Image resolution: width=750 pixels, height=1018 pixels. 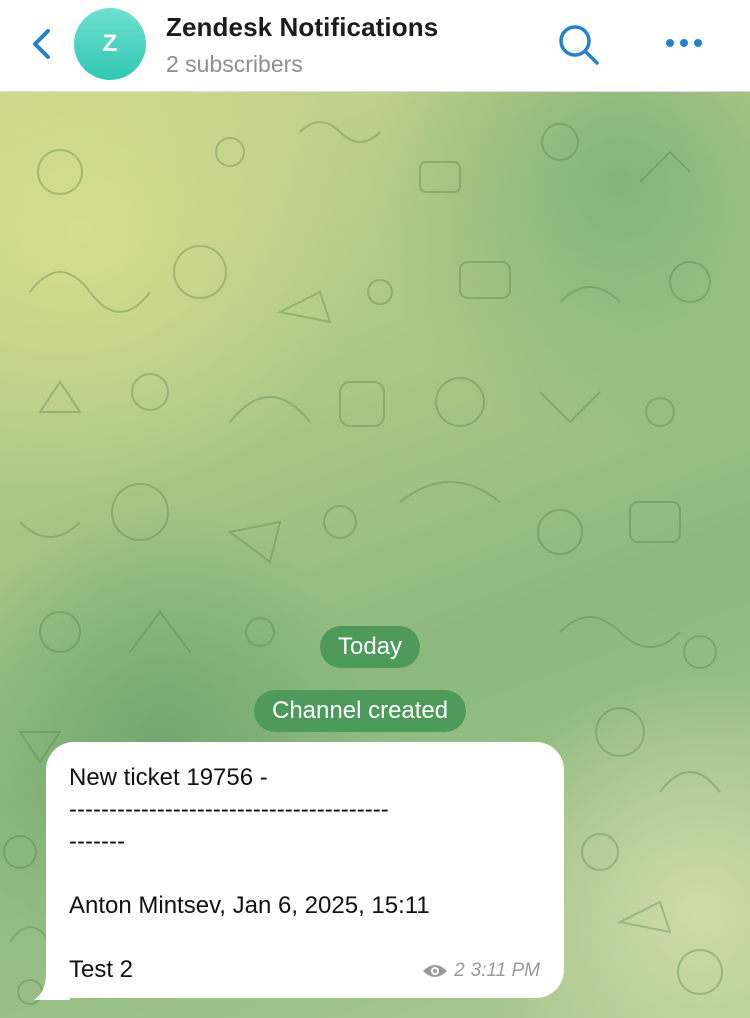 I want to click on message-time: 3:11 PM, so click(x=505, y=970).